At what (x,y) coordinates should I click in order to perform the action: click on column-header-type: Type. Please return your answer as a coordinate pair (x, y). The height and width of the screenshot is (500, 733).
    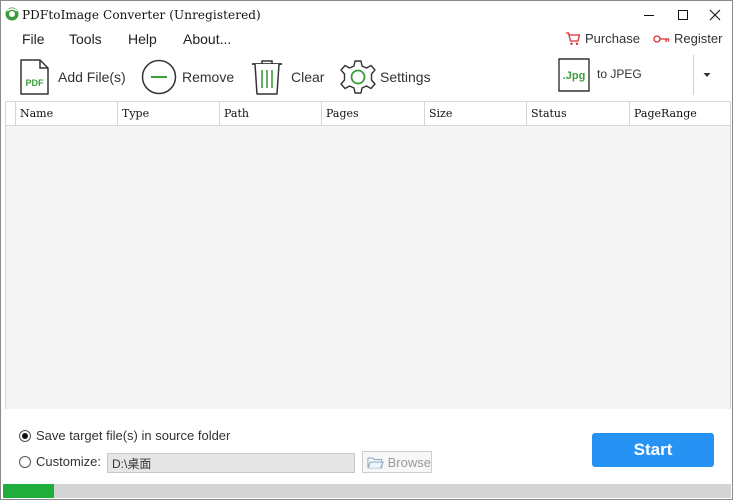
    Looking at the image, I should click on (169, 113).